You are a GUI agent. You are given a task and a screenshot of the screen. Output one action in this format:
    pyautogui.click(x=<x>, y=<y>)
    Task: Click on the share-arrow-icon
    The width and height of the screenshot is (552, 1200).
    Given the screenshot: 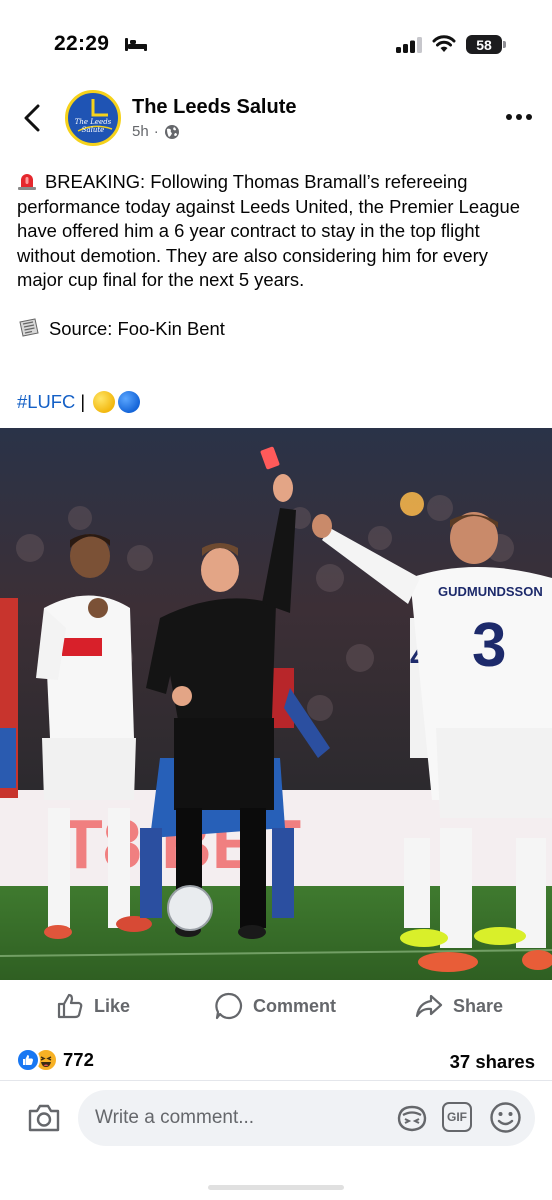 What is the action you would take?
    pyautogui.click(x=429, y=1006)
    